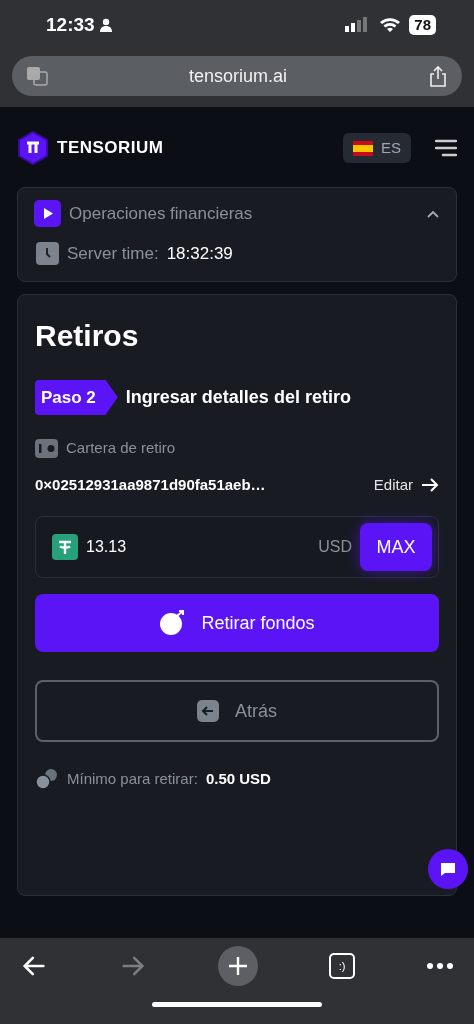  I want to click on minimum-label: Mínimo para retirar:, so click(132, 779).